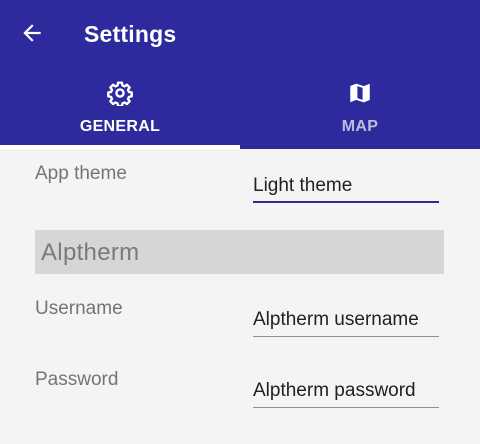 The height and width of the screenshot is (444, 480). What do you see at coordinates (120, 93) in the screenshot?
I see `gear-icon` at bounding box center [120, 93].